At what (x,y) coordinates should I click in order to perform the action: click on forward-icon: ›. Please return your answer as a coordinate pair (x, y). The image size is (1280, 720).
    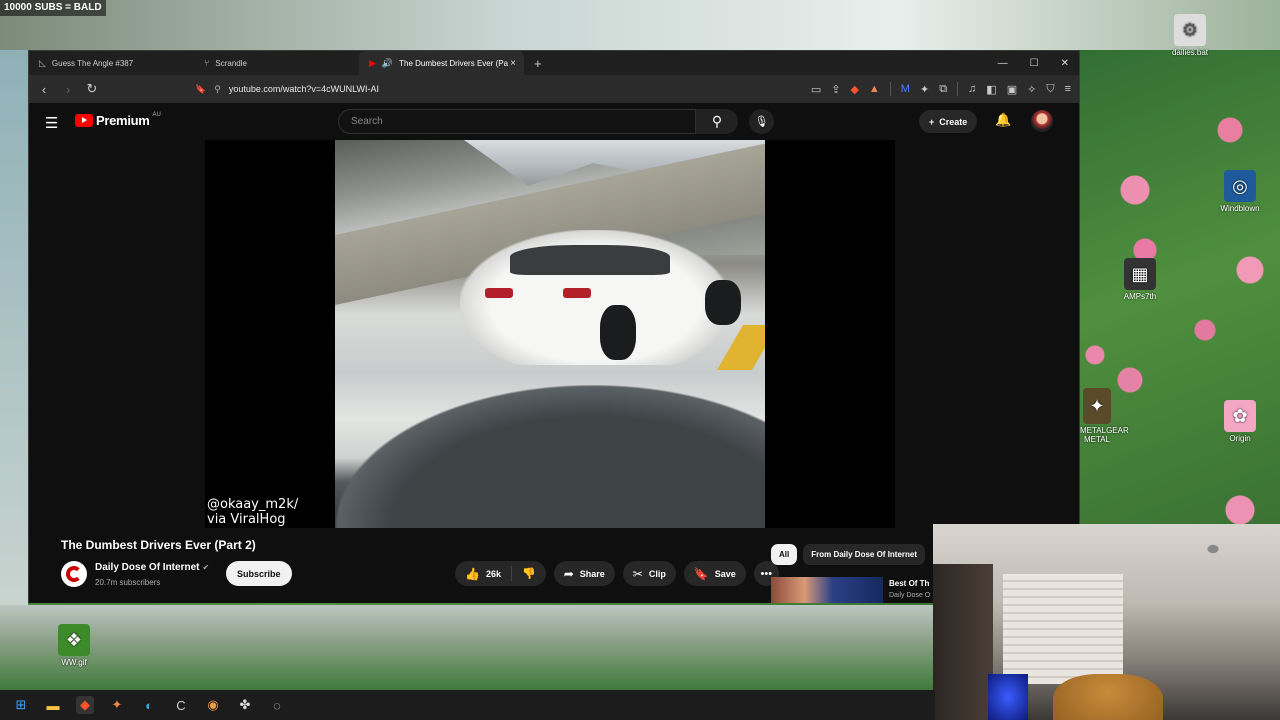
    Looking at the image, I should click on (68, 89).